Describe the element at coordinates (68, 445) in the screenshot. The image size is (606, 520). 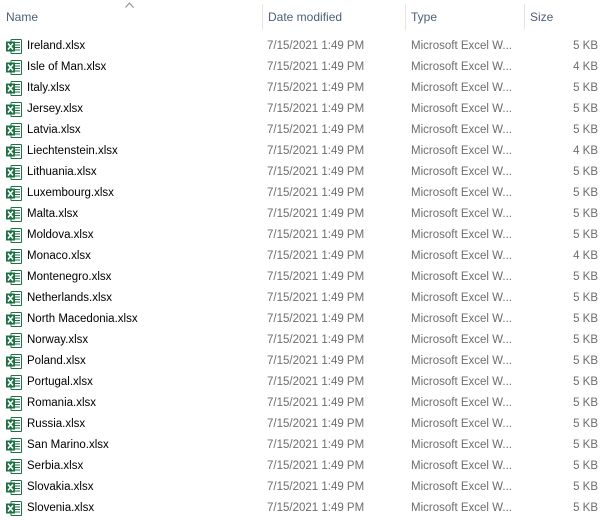
I see `file-name: San Marino.xlsx` at that location.